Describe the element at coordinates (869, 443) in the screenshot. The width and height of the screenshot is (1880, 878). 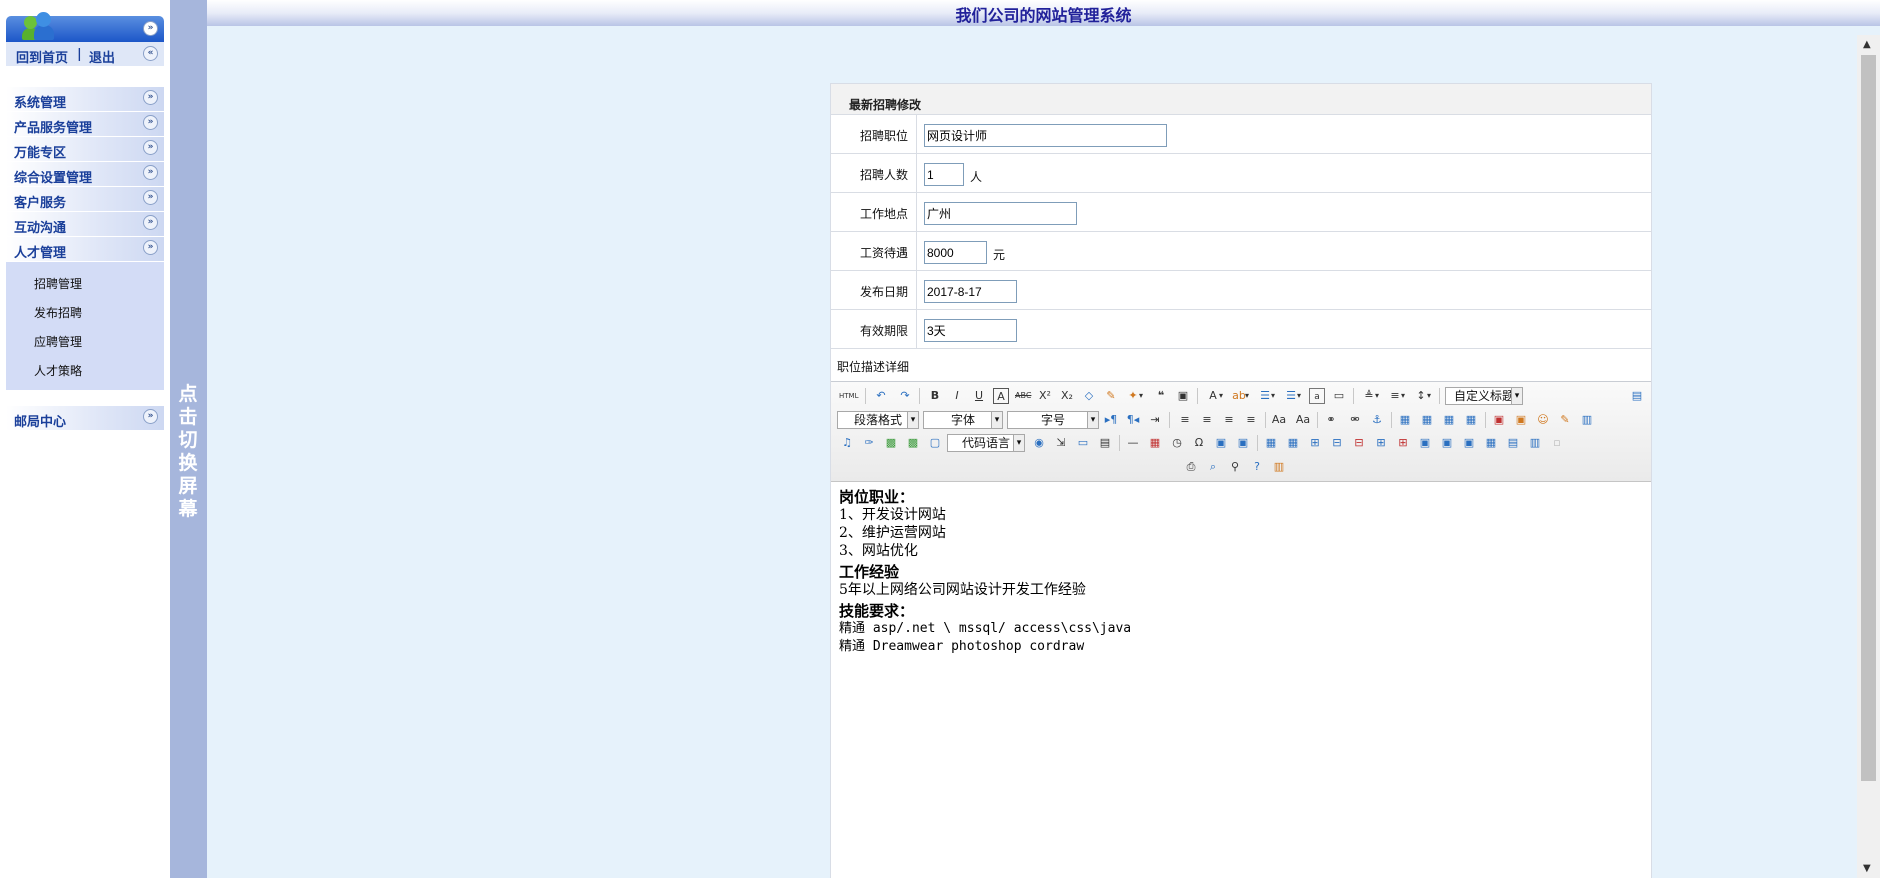
I see `attachment-icon: ✑` at that location.